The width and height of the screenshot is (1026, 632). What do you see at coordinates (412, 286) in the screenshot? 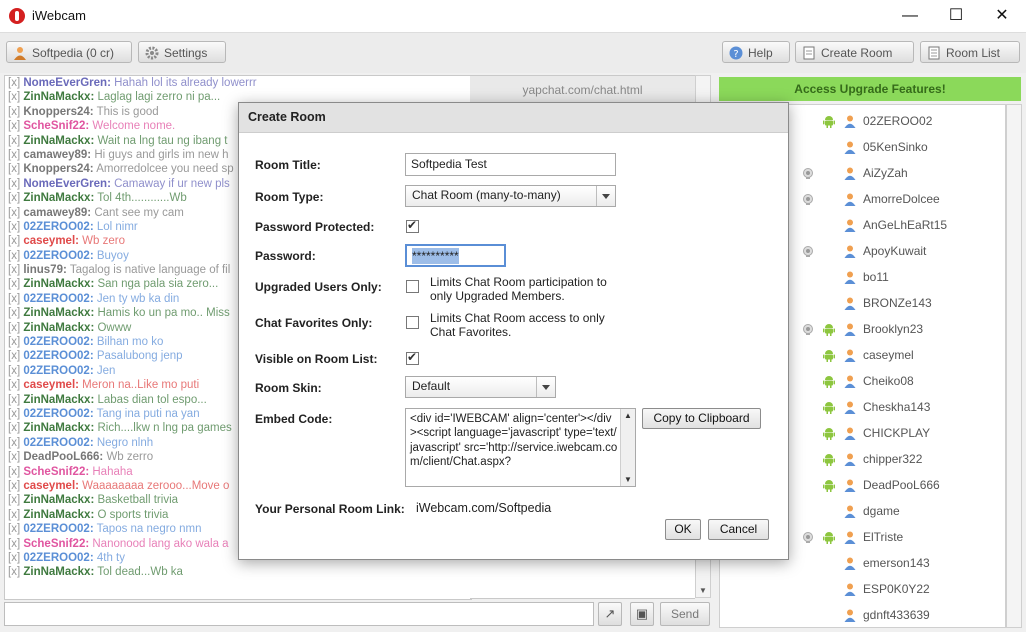
I see `upgraded-only-checkbox` at bounding box center [412, 286].